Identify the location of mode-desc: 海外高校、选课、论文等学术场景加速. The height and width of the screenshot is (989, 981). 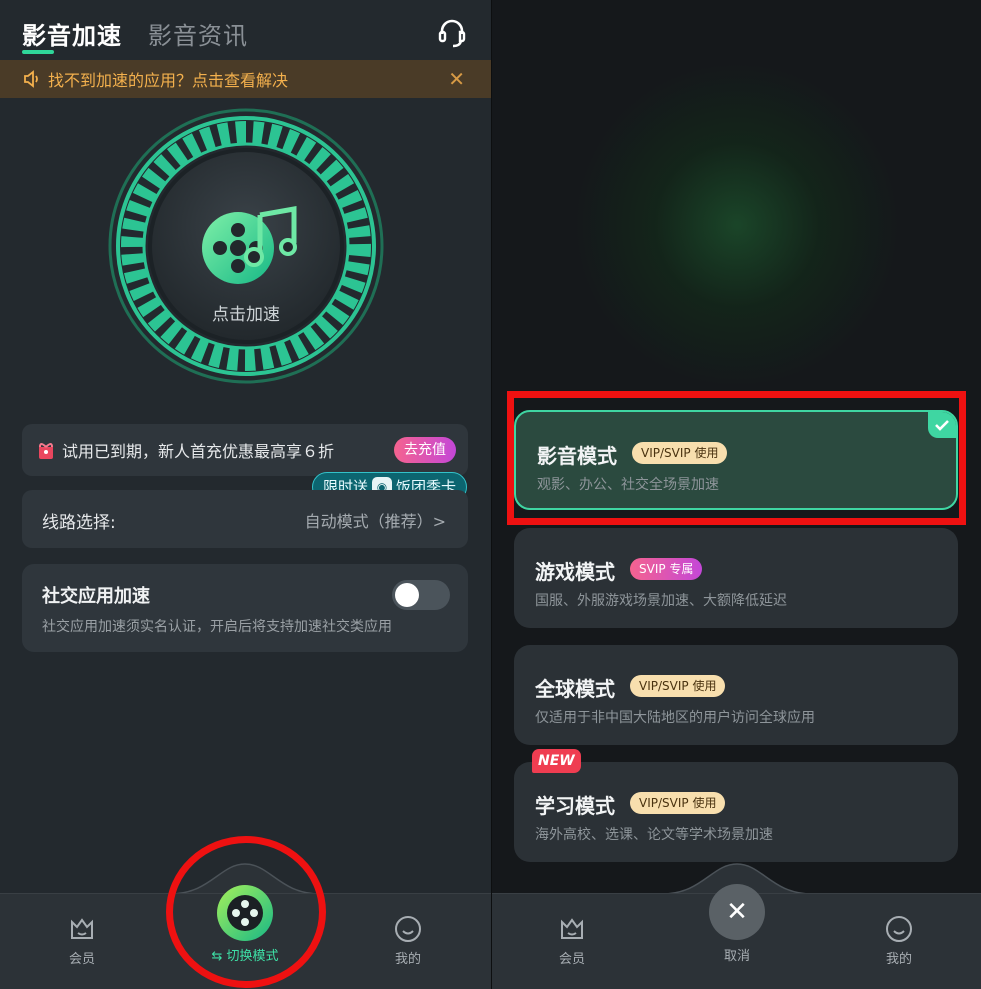
(654, 835).